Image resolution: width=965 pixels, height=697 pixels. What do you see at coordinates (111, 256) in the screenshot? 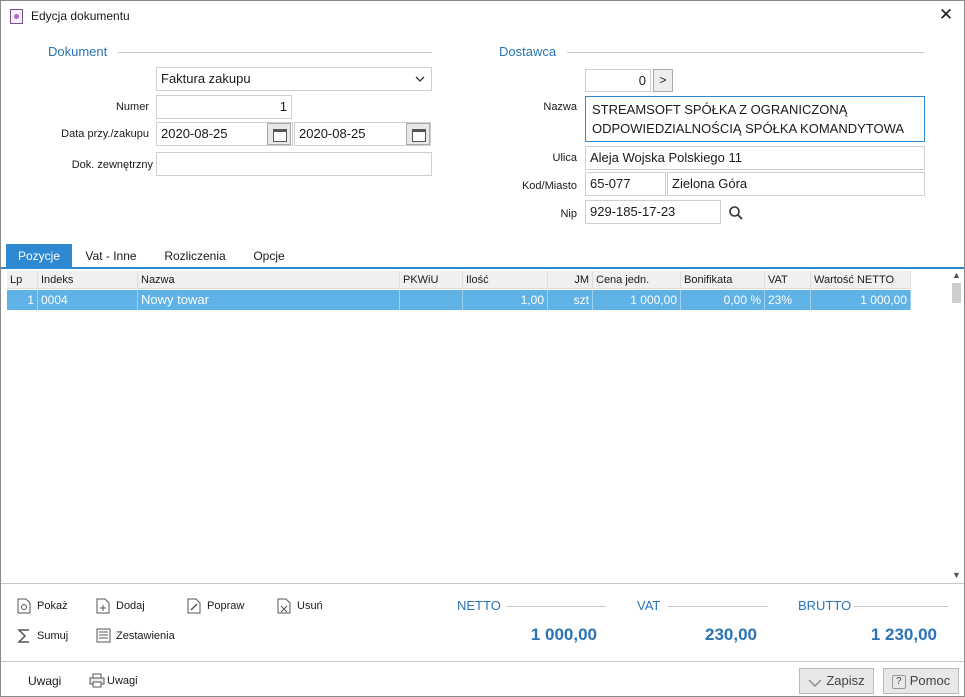
I see `tab-vat-inne: Vat - Inne` at bounding box center [111, 256].